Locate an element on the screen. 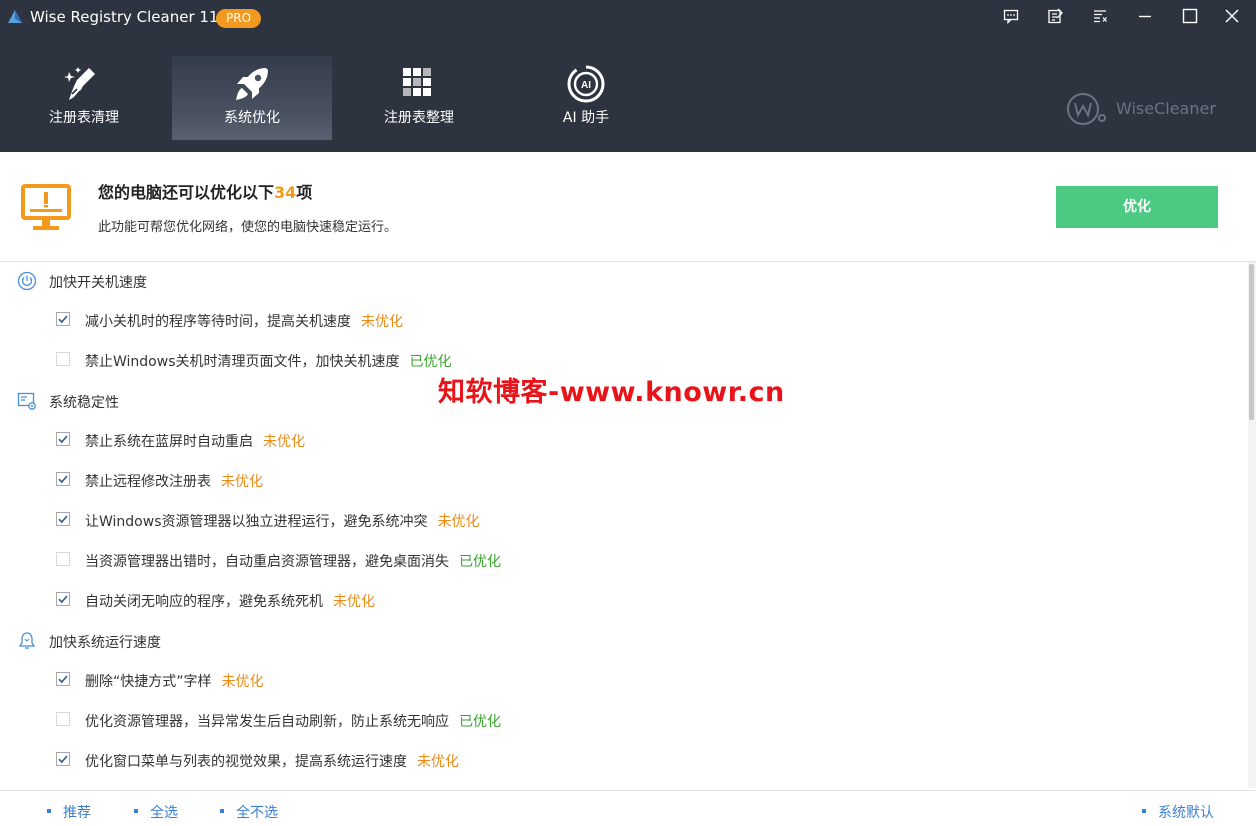  list-item: 当资源管理器出错时，自动重启资源管理器，避免桌面消失 已优化 is located at coordinates (620, 560).